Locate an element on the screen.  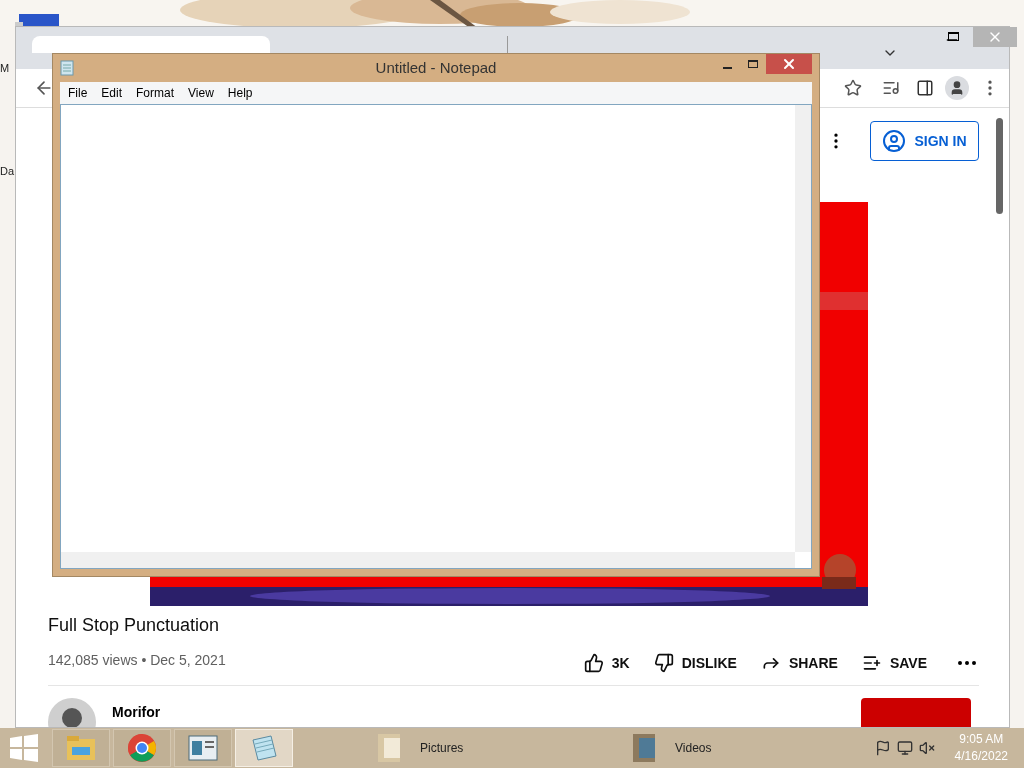
maximize-icon is located at coordinates (953, 36).